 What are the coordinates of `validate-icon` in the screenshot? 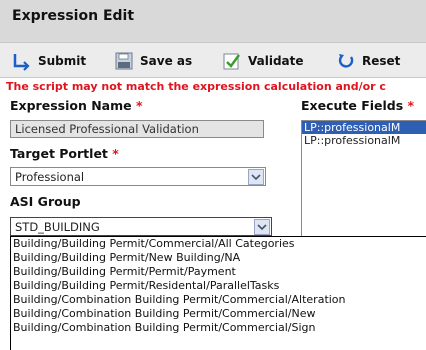 It's located at (232, 61).